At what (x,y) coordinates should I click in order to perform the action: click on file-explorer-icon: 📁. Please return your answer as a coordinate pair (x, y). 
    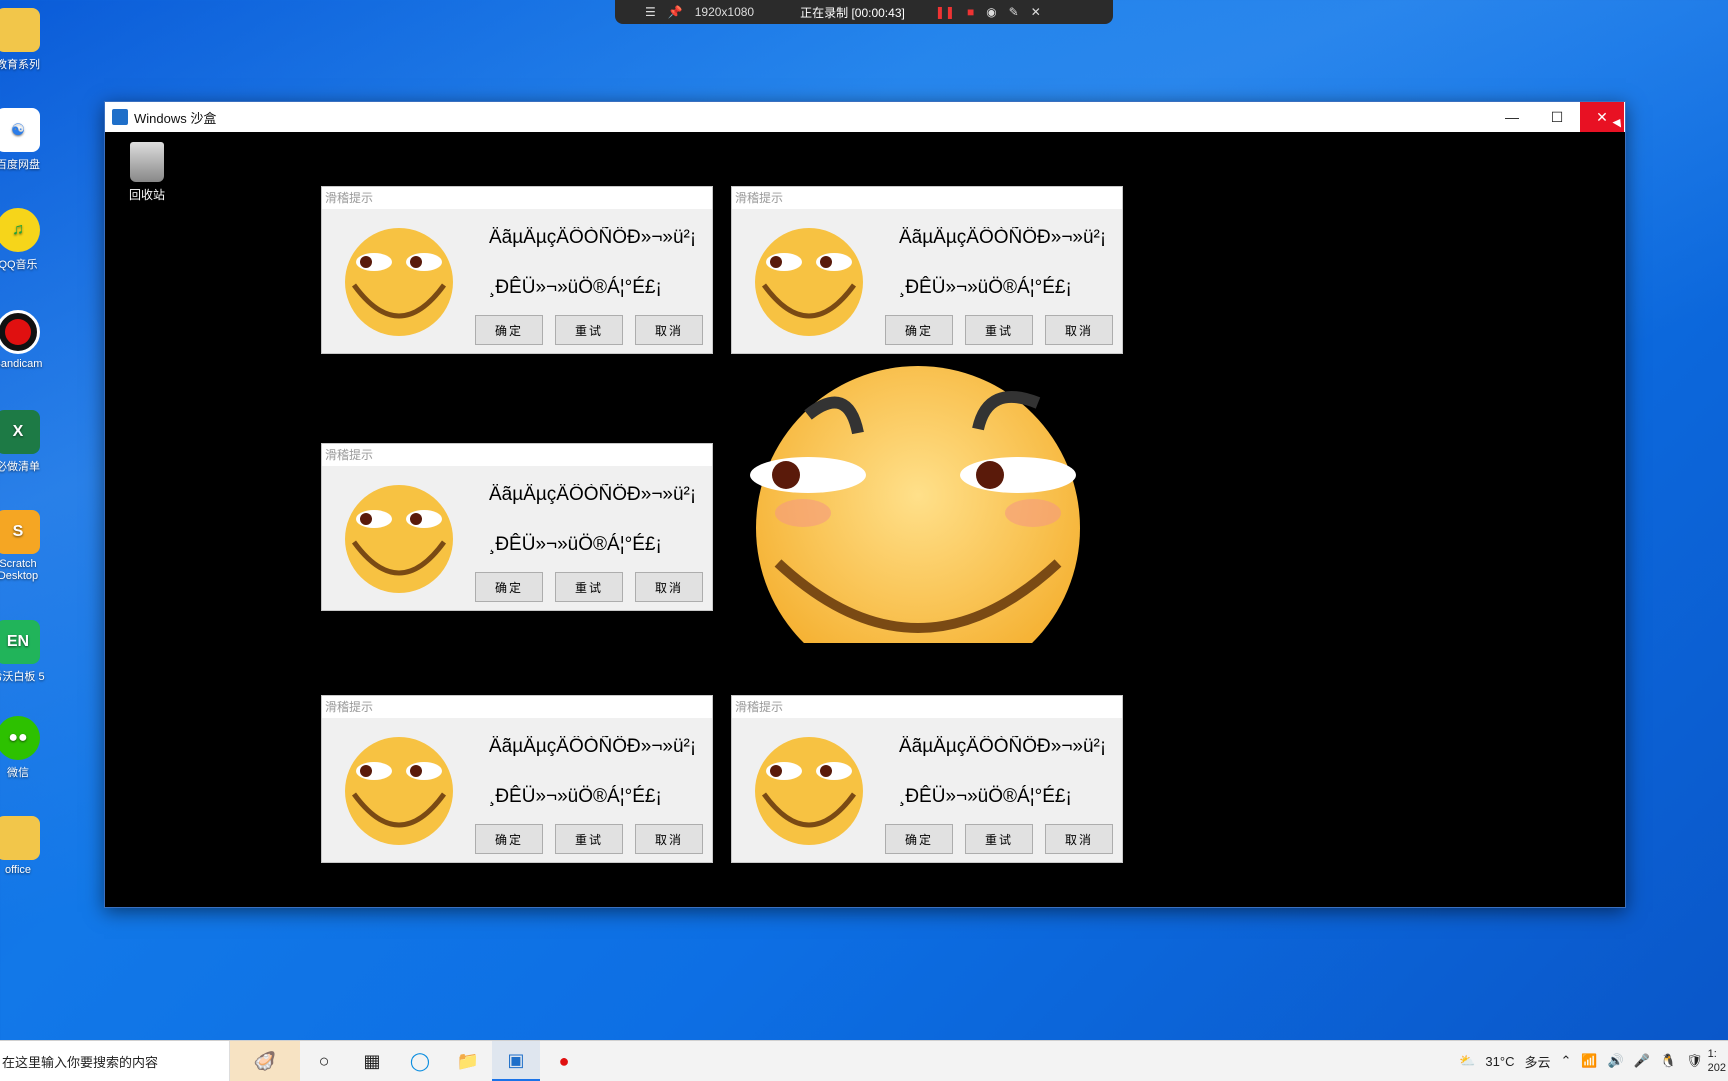
    Looking at the image, I should click on (468, 1061).